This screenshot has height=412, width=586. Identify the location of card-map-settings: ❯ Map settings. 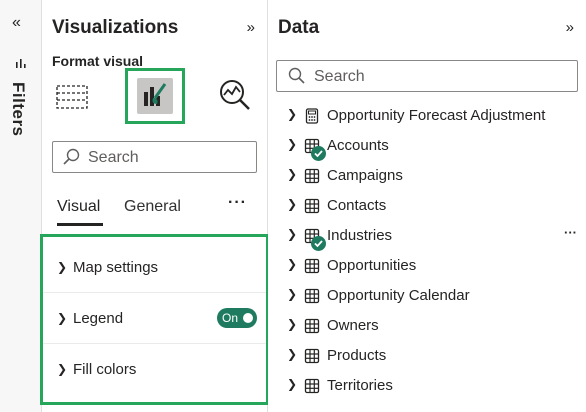
(154, 267).